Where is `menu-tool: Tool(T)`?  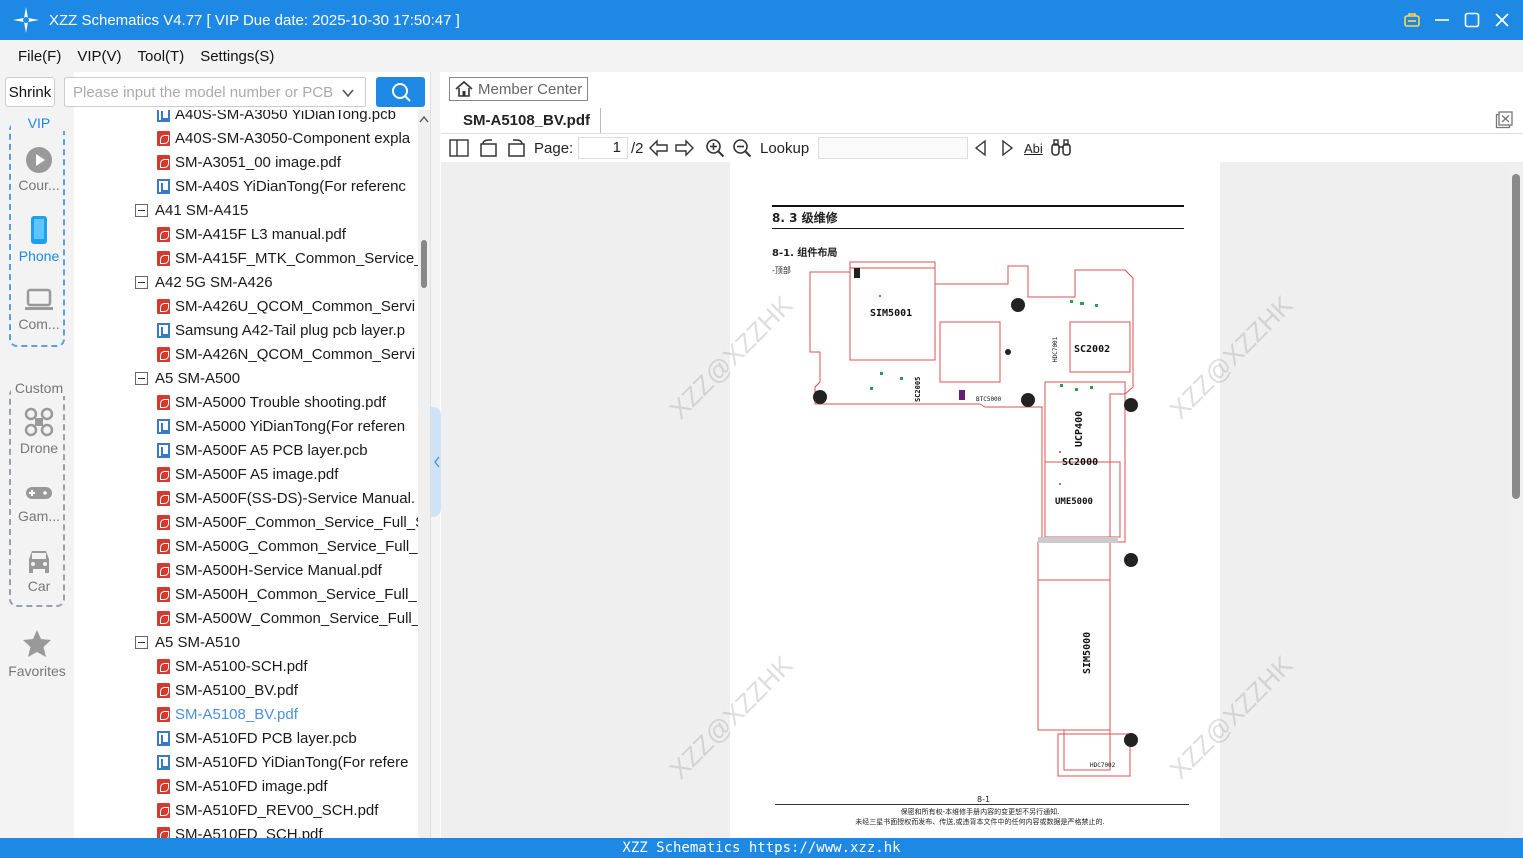
menu-tool: Tool(T) is located at coordinates (161, 56).